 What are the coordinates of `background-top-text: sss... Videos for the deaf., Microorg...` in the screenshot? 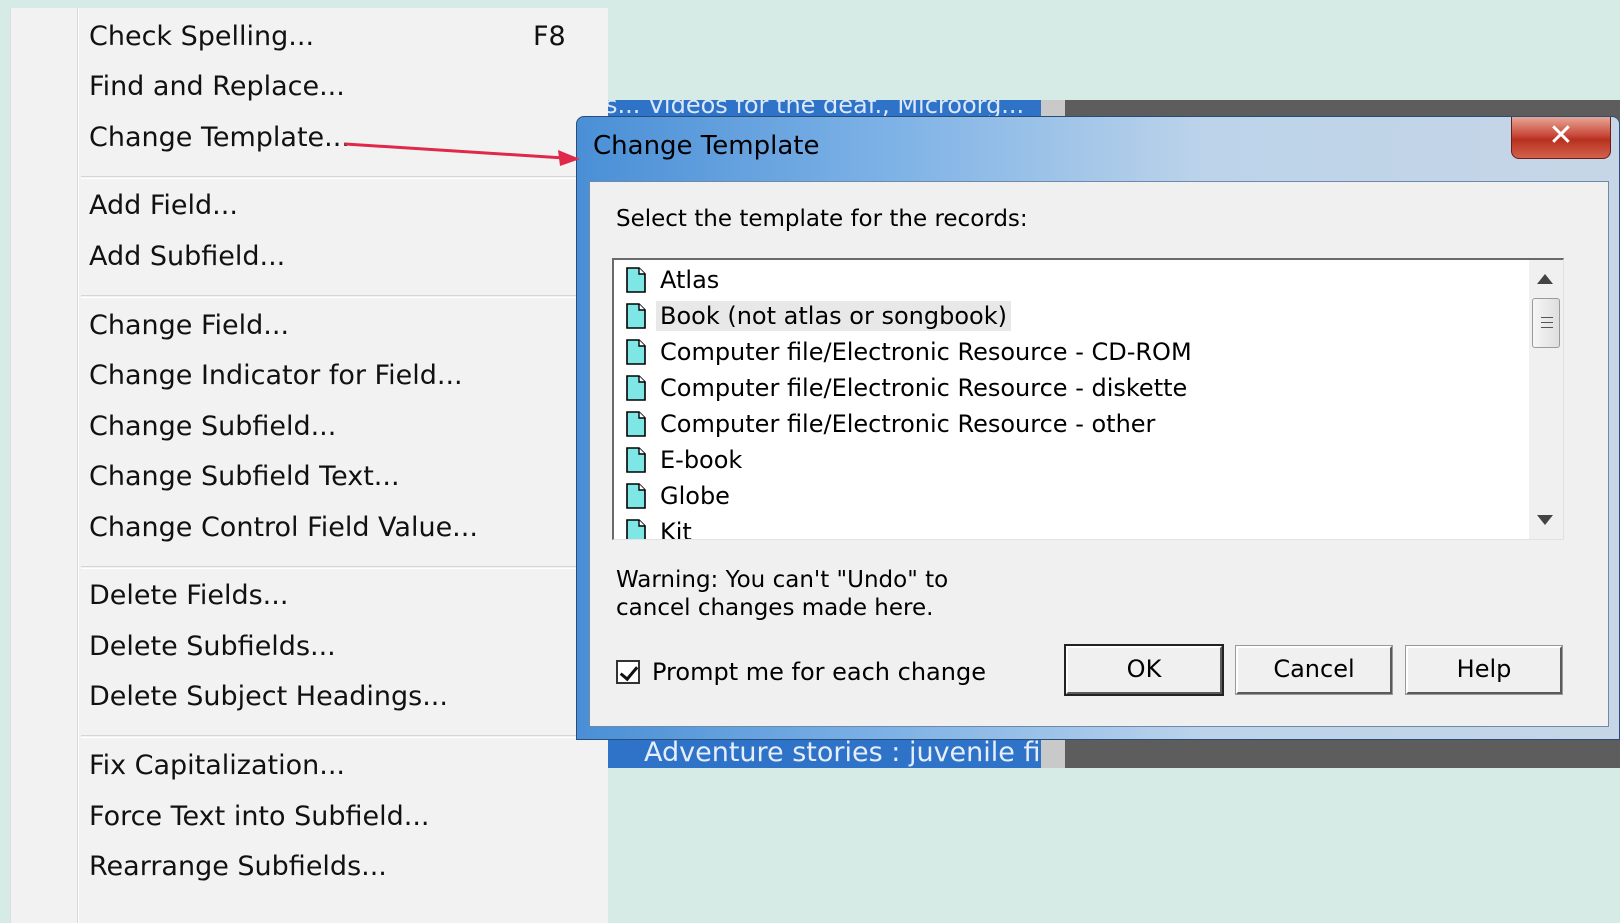 It's located at (802, 108).